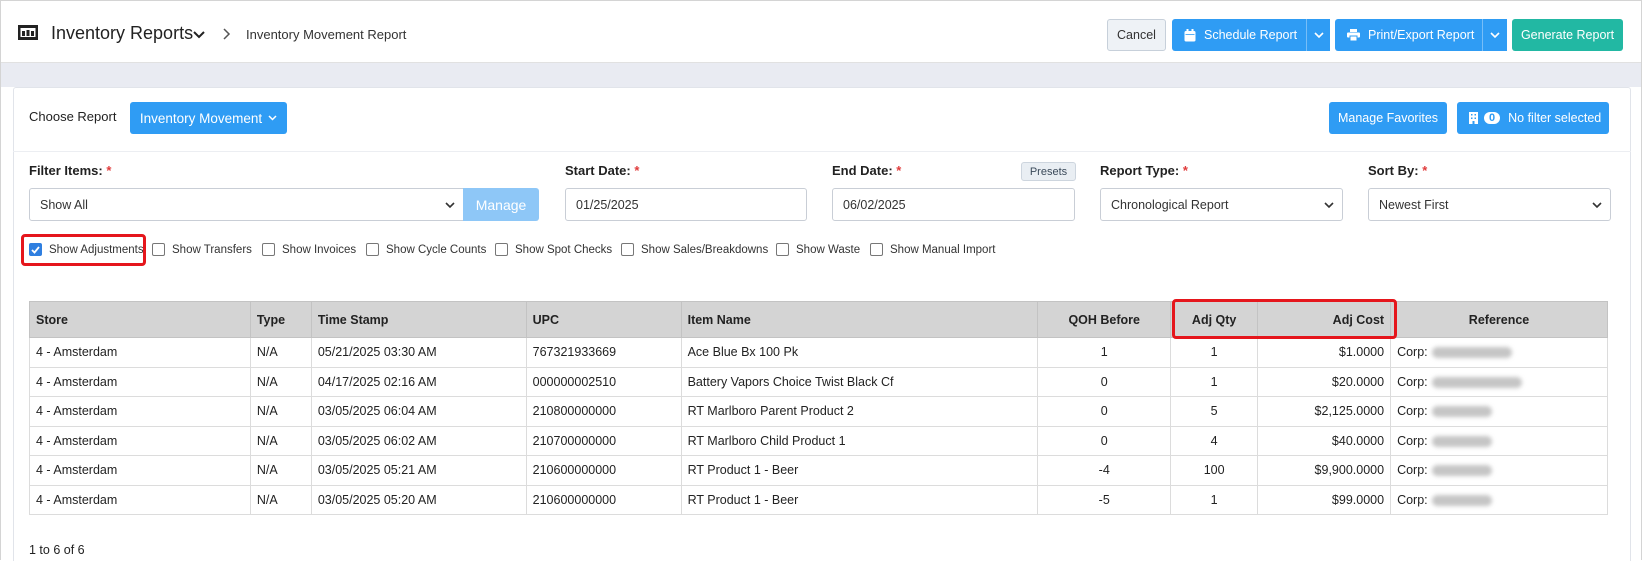  Describe the element at coordinates (603, 319) in the screenshot. I see `column-header-upc: UPC` at that location.